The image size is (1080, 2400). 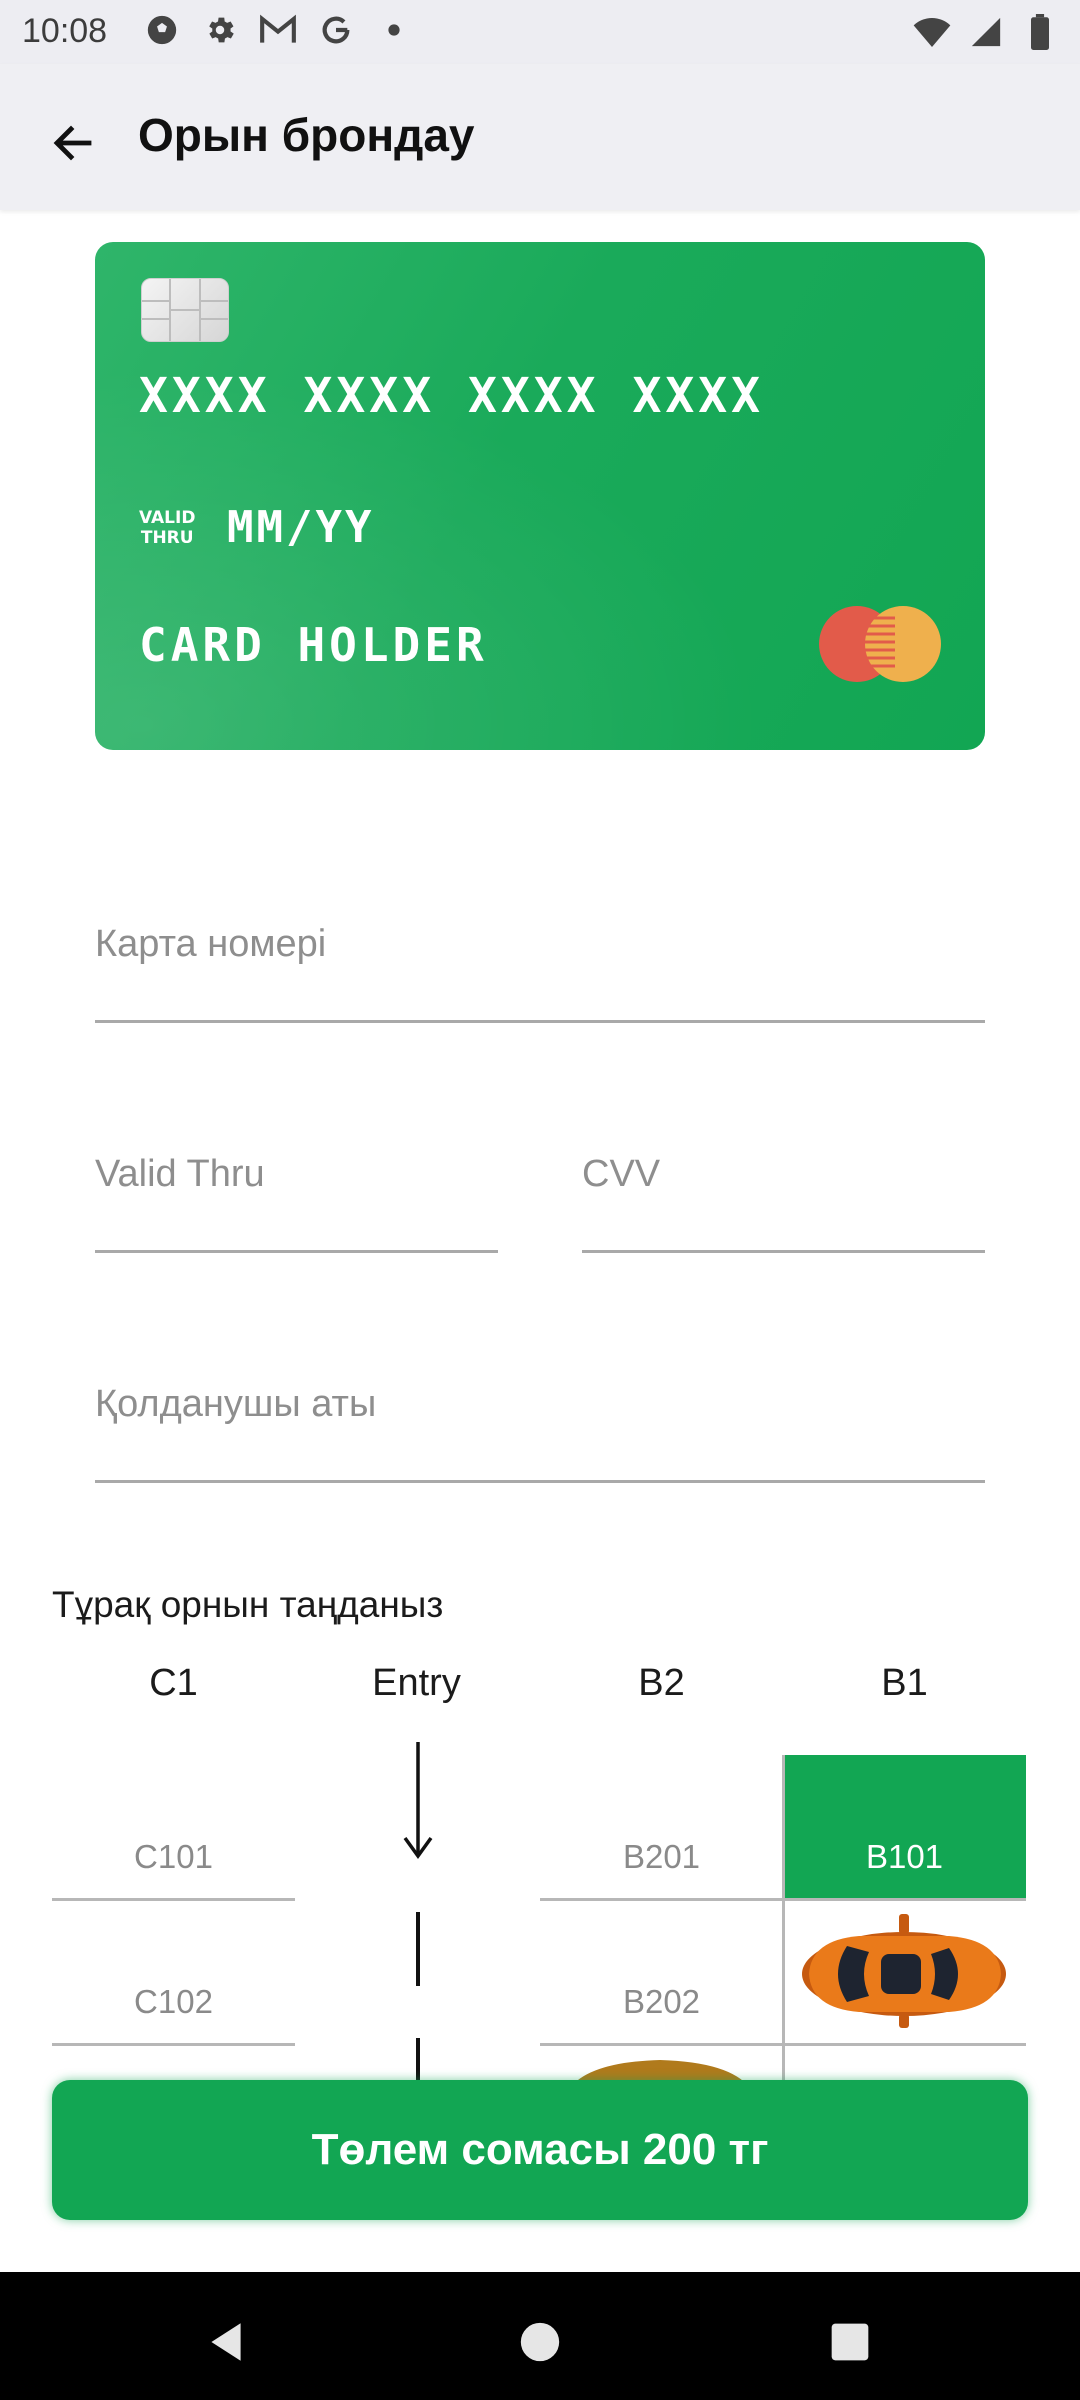 I want to click on wifi-icon, so click(x=932, y=32).